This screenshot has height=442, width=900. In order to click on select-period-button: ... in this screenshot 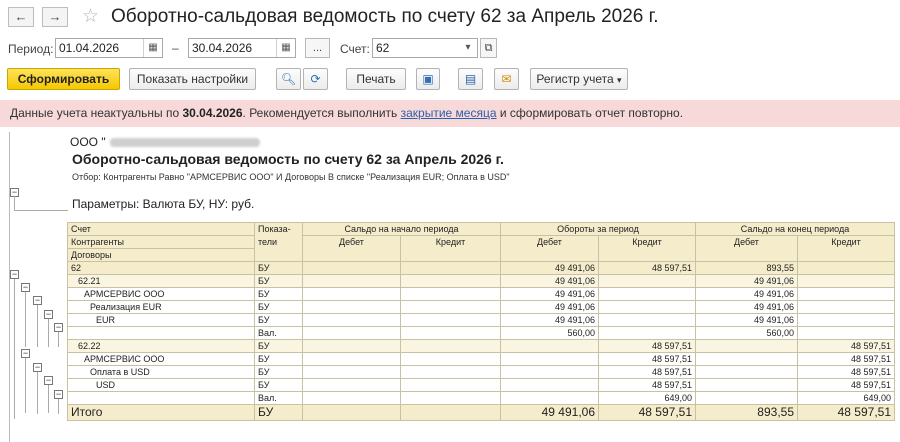, I will do `click(317, 48)`.